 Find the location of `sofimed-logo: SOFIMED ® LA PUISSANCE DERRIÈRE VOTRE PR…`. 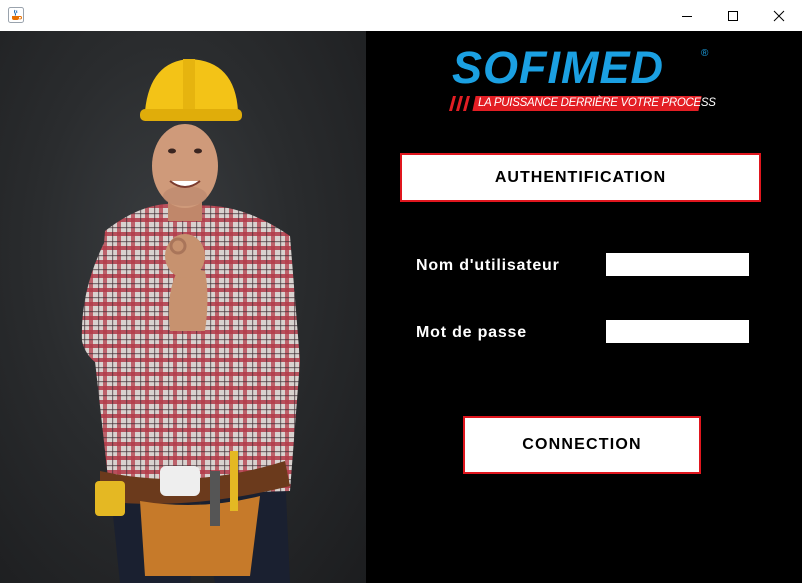

sofimed-logo: SOFIMED ® LA PUISSANCE DERRIÈRE VOTRE PR… is located at coordinates (581, 79).